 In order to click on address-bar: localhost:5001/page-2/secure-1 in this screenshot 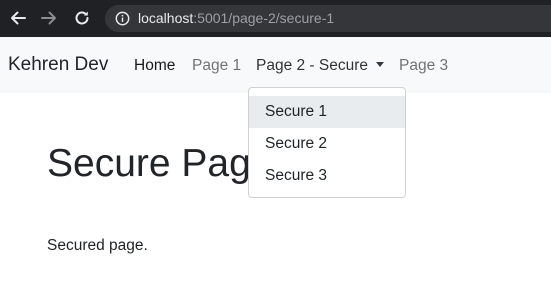, I will do `click(328, 18)`.